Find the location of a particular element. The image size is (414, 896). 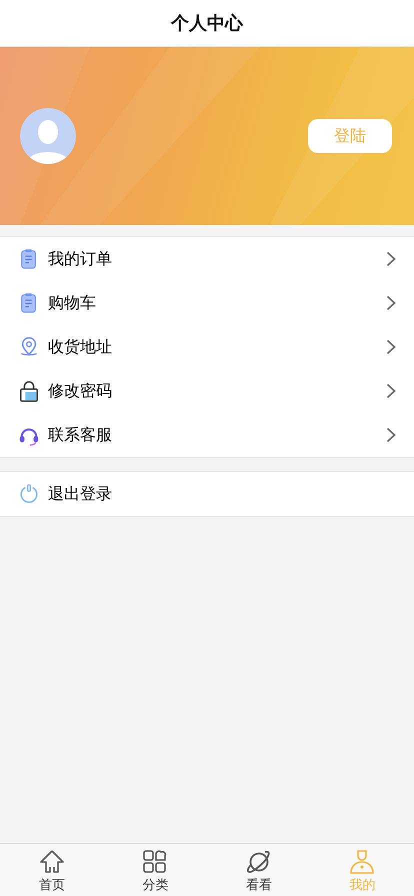

person-icon is located at coordinates (362, 862).